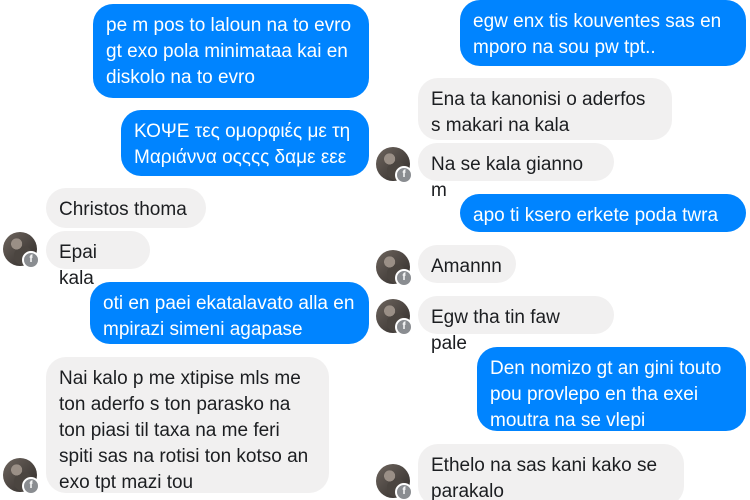 Image resolution: width=750 pixels, height=500 pixels. What do you see at coordinates (603, 213) in the screenshot?
I see `message-bubble-outgoing: apo ti ksero erkete poda twra` at bounding box center [603, 213].